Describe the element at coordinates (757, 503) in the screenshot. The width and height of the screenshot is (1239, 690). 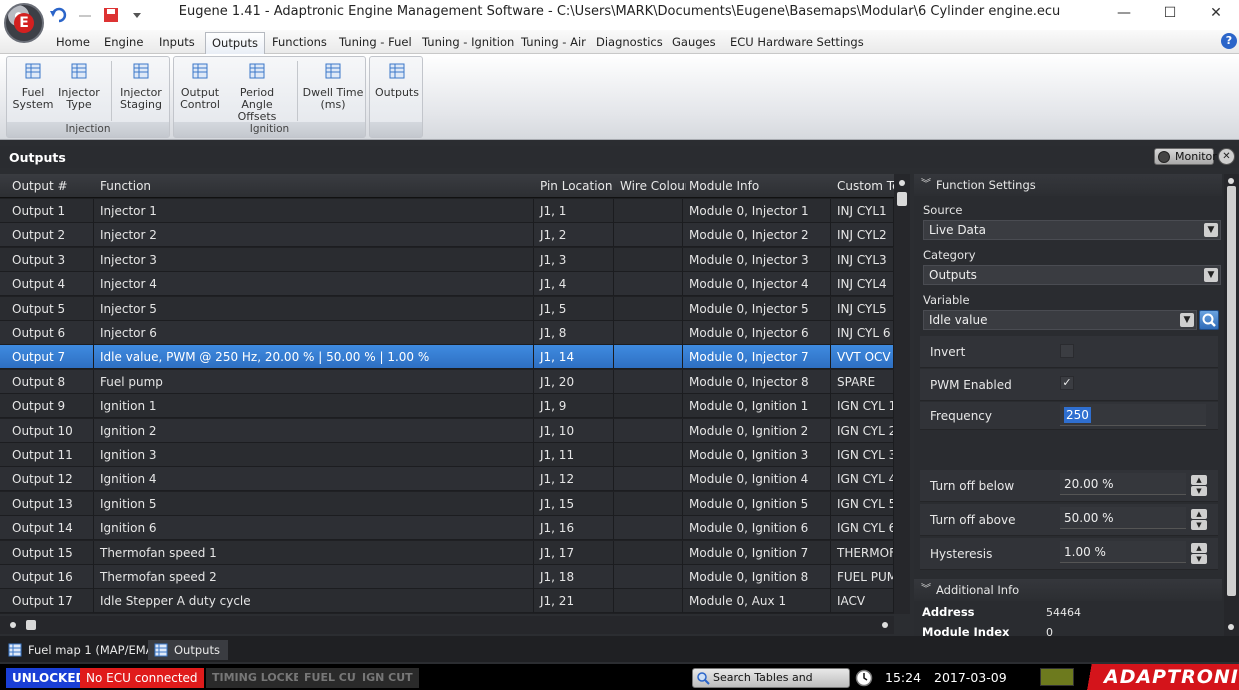
I see `cell-module-info: Module 0, Ignition 5` at that location.